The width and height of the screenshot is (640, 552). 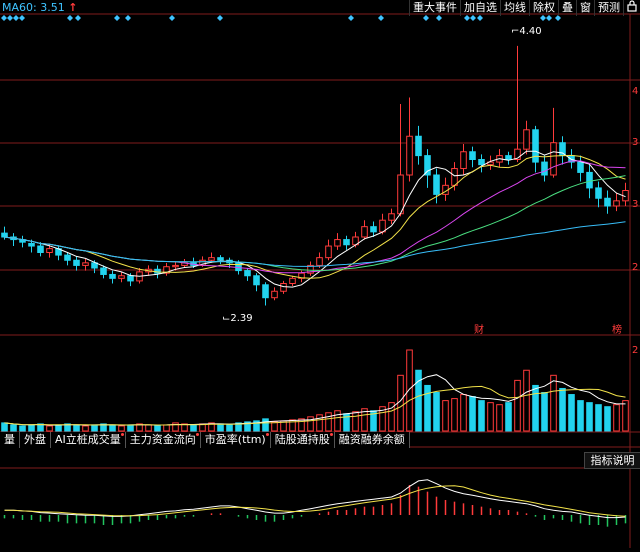 What do you see at coordinates (617, 328) in the screenshot?
I see `ranking-marker: 榜` at bounding box center [617, 328].